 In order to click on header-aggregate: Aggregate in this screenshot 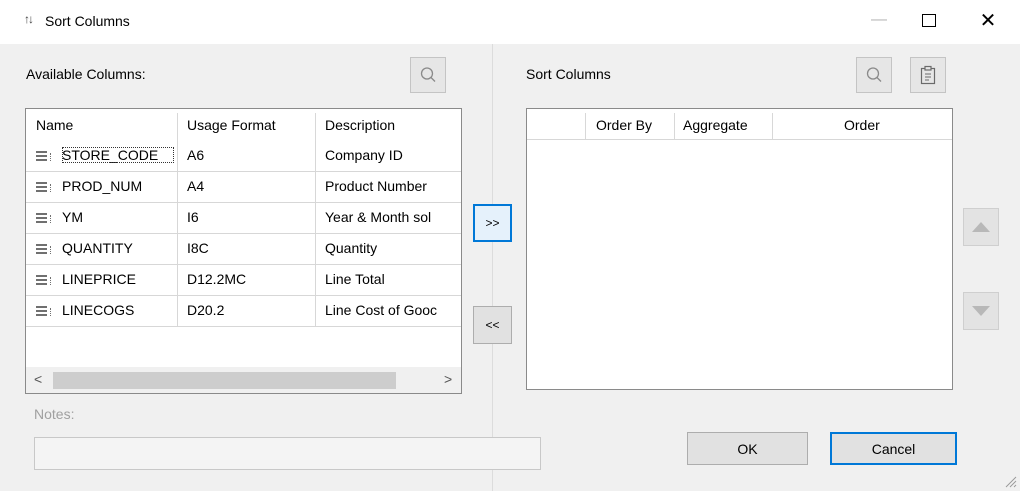, I will do `click(715, 125)`.